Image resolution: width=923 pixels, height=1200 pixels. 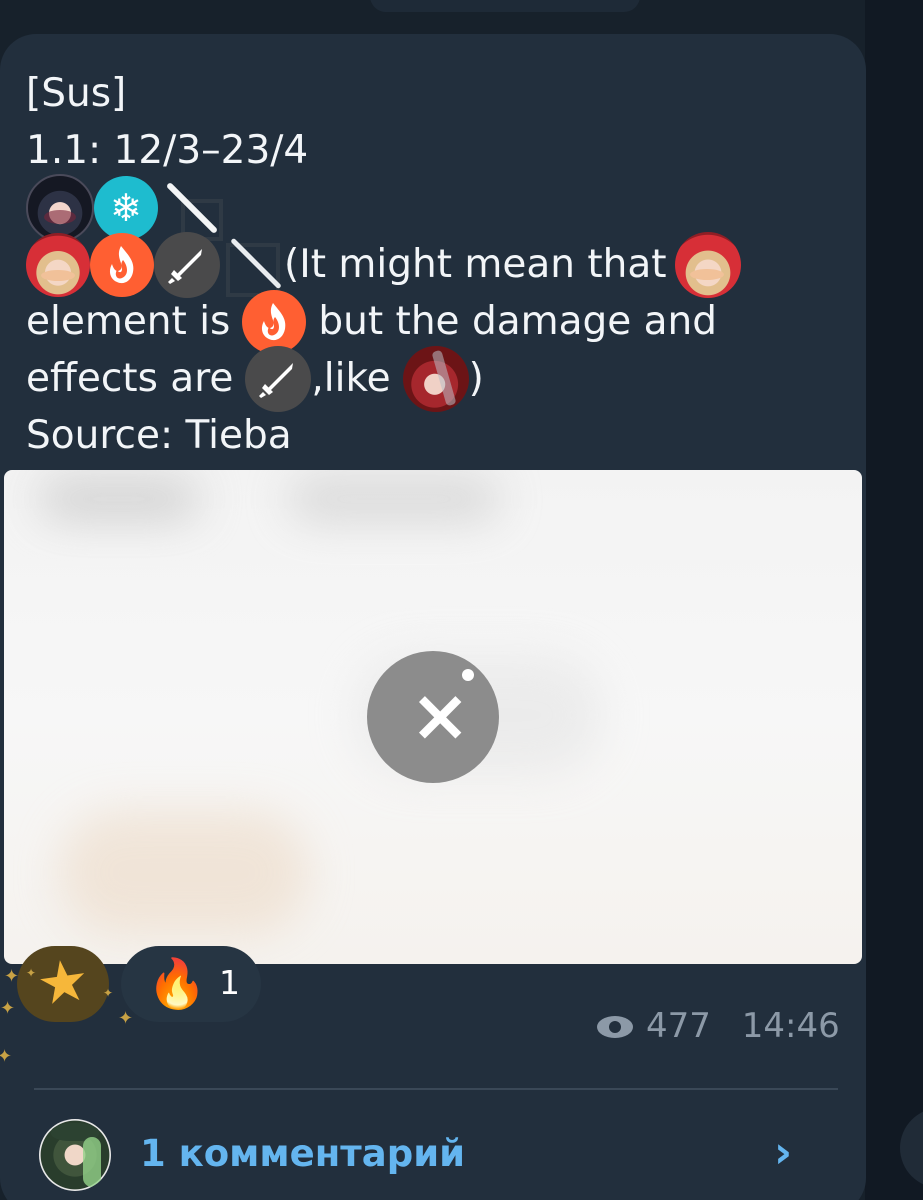 What do you see at coordinates (128, 321) in the screenshot?
I see `note-element-text: element is` at bounding box center [128, 321].